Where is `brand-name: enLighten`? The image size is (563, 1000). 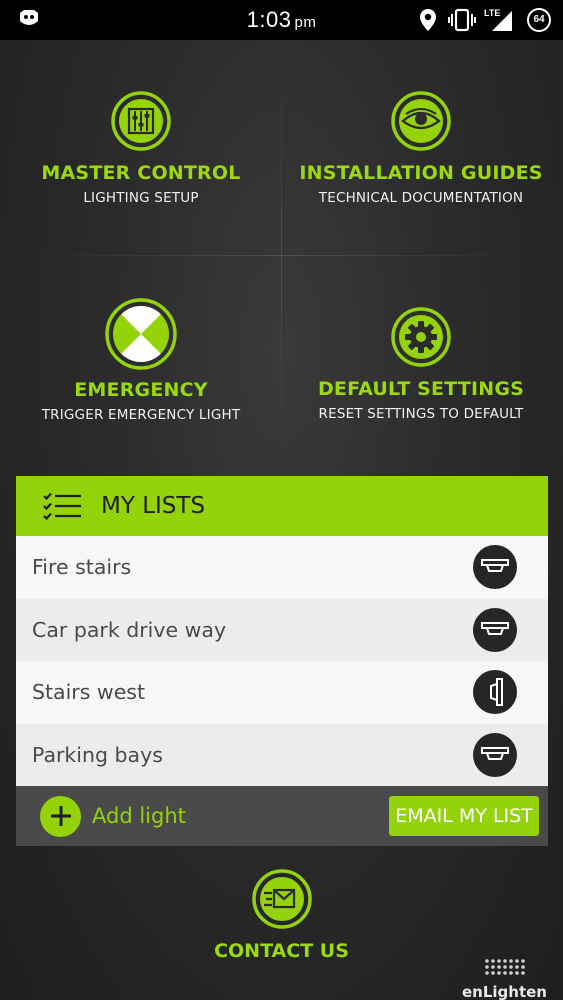
brand-name: enLighten is located at coordinates (504, 991).